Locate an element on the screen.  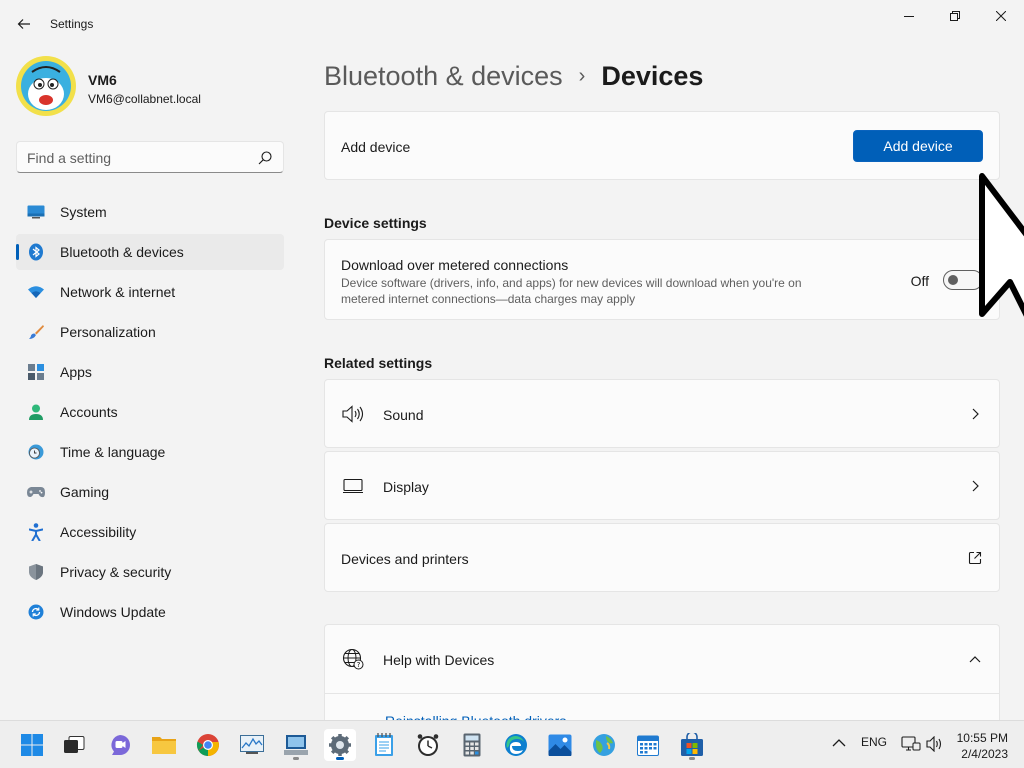
sidebar-item-windows-update: Windows Update is located at coordinates (150, 612).